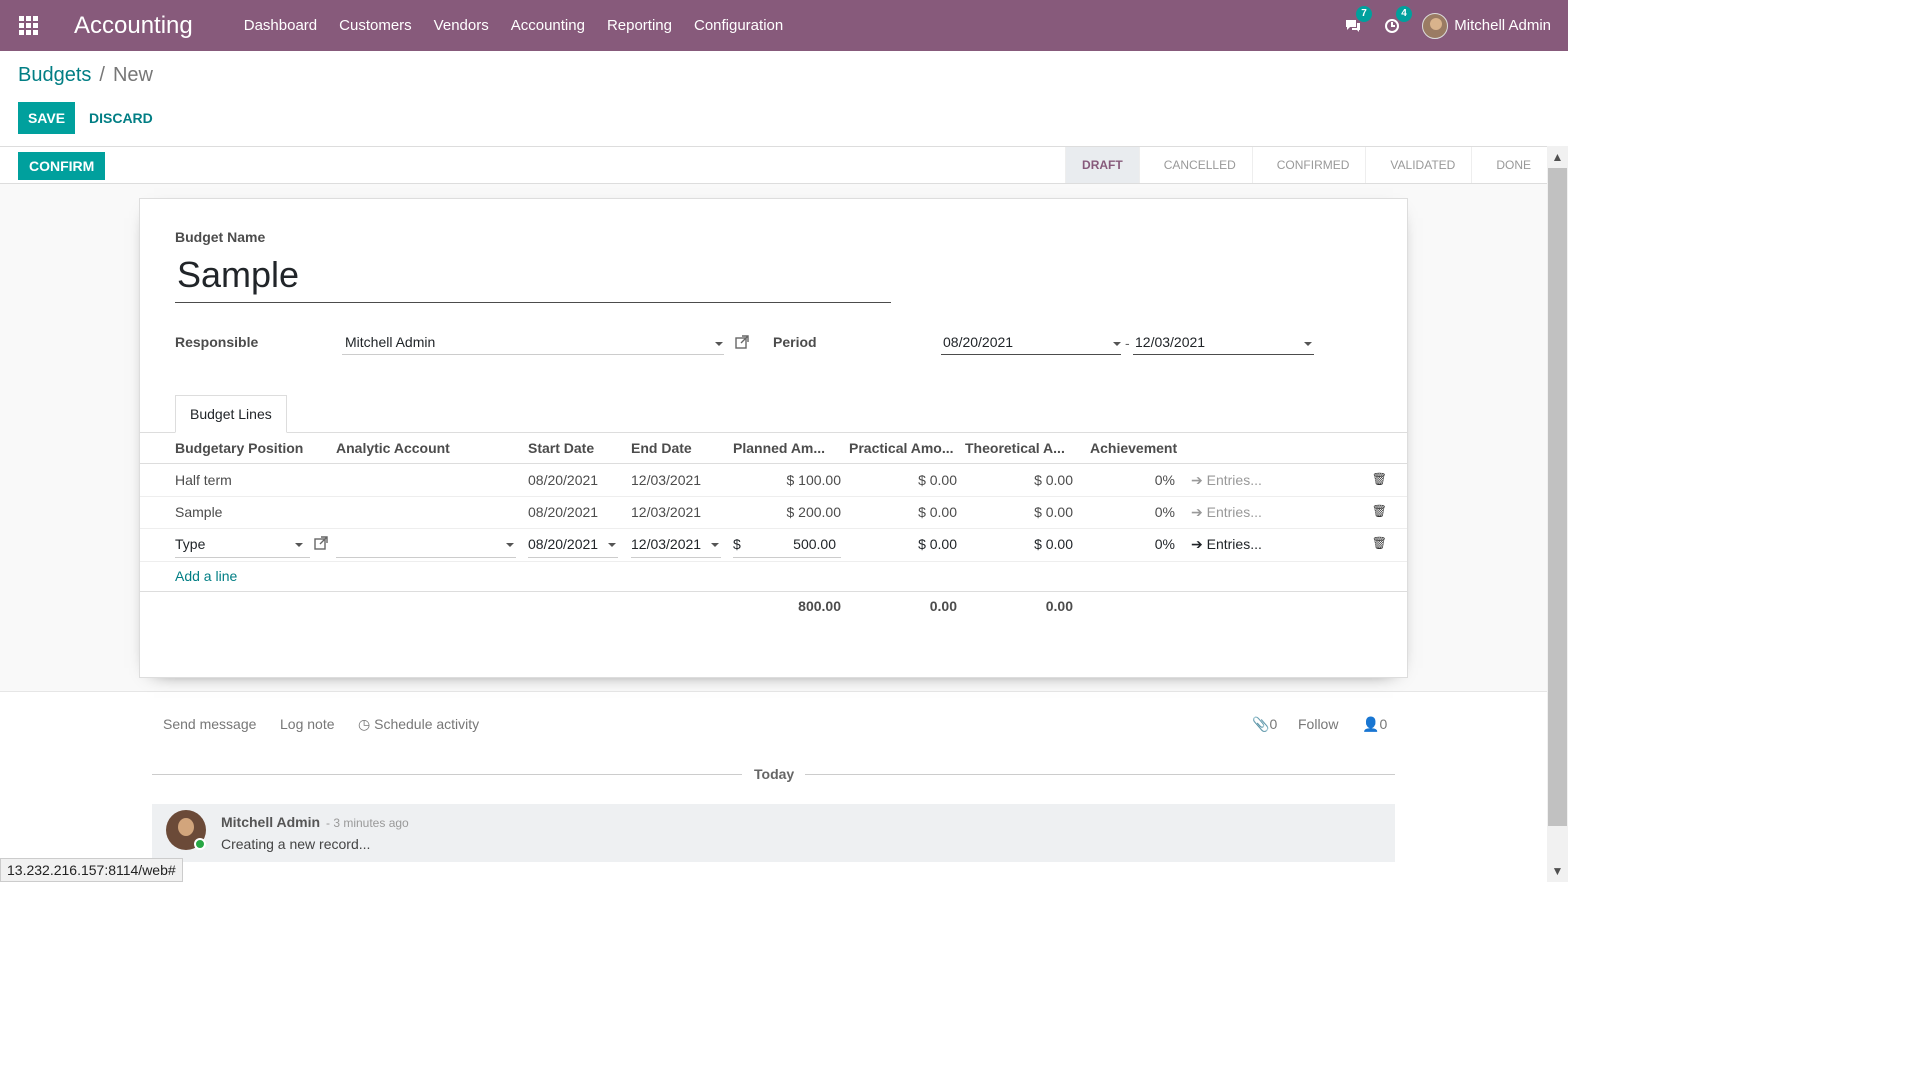 This screenshot has height=1080, width=1920. I want to click on log-note-button: Log note, so click(307, 724).